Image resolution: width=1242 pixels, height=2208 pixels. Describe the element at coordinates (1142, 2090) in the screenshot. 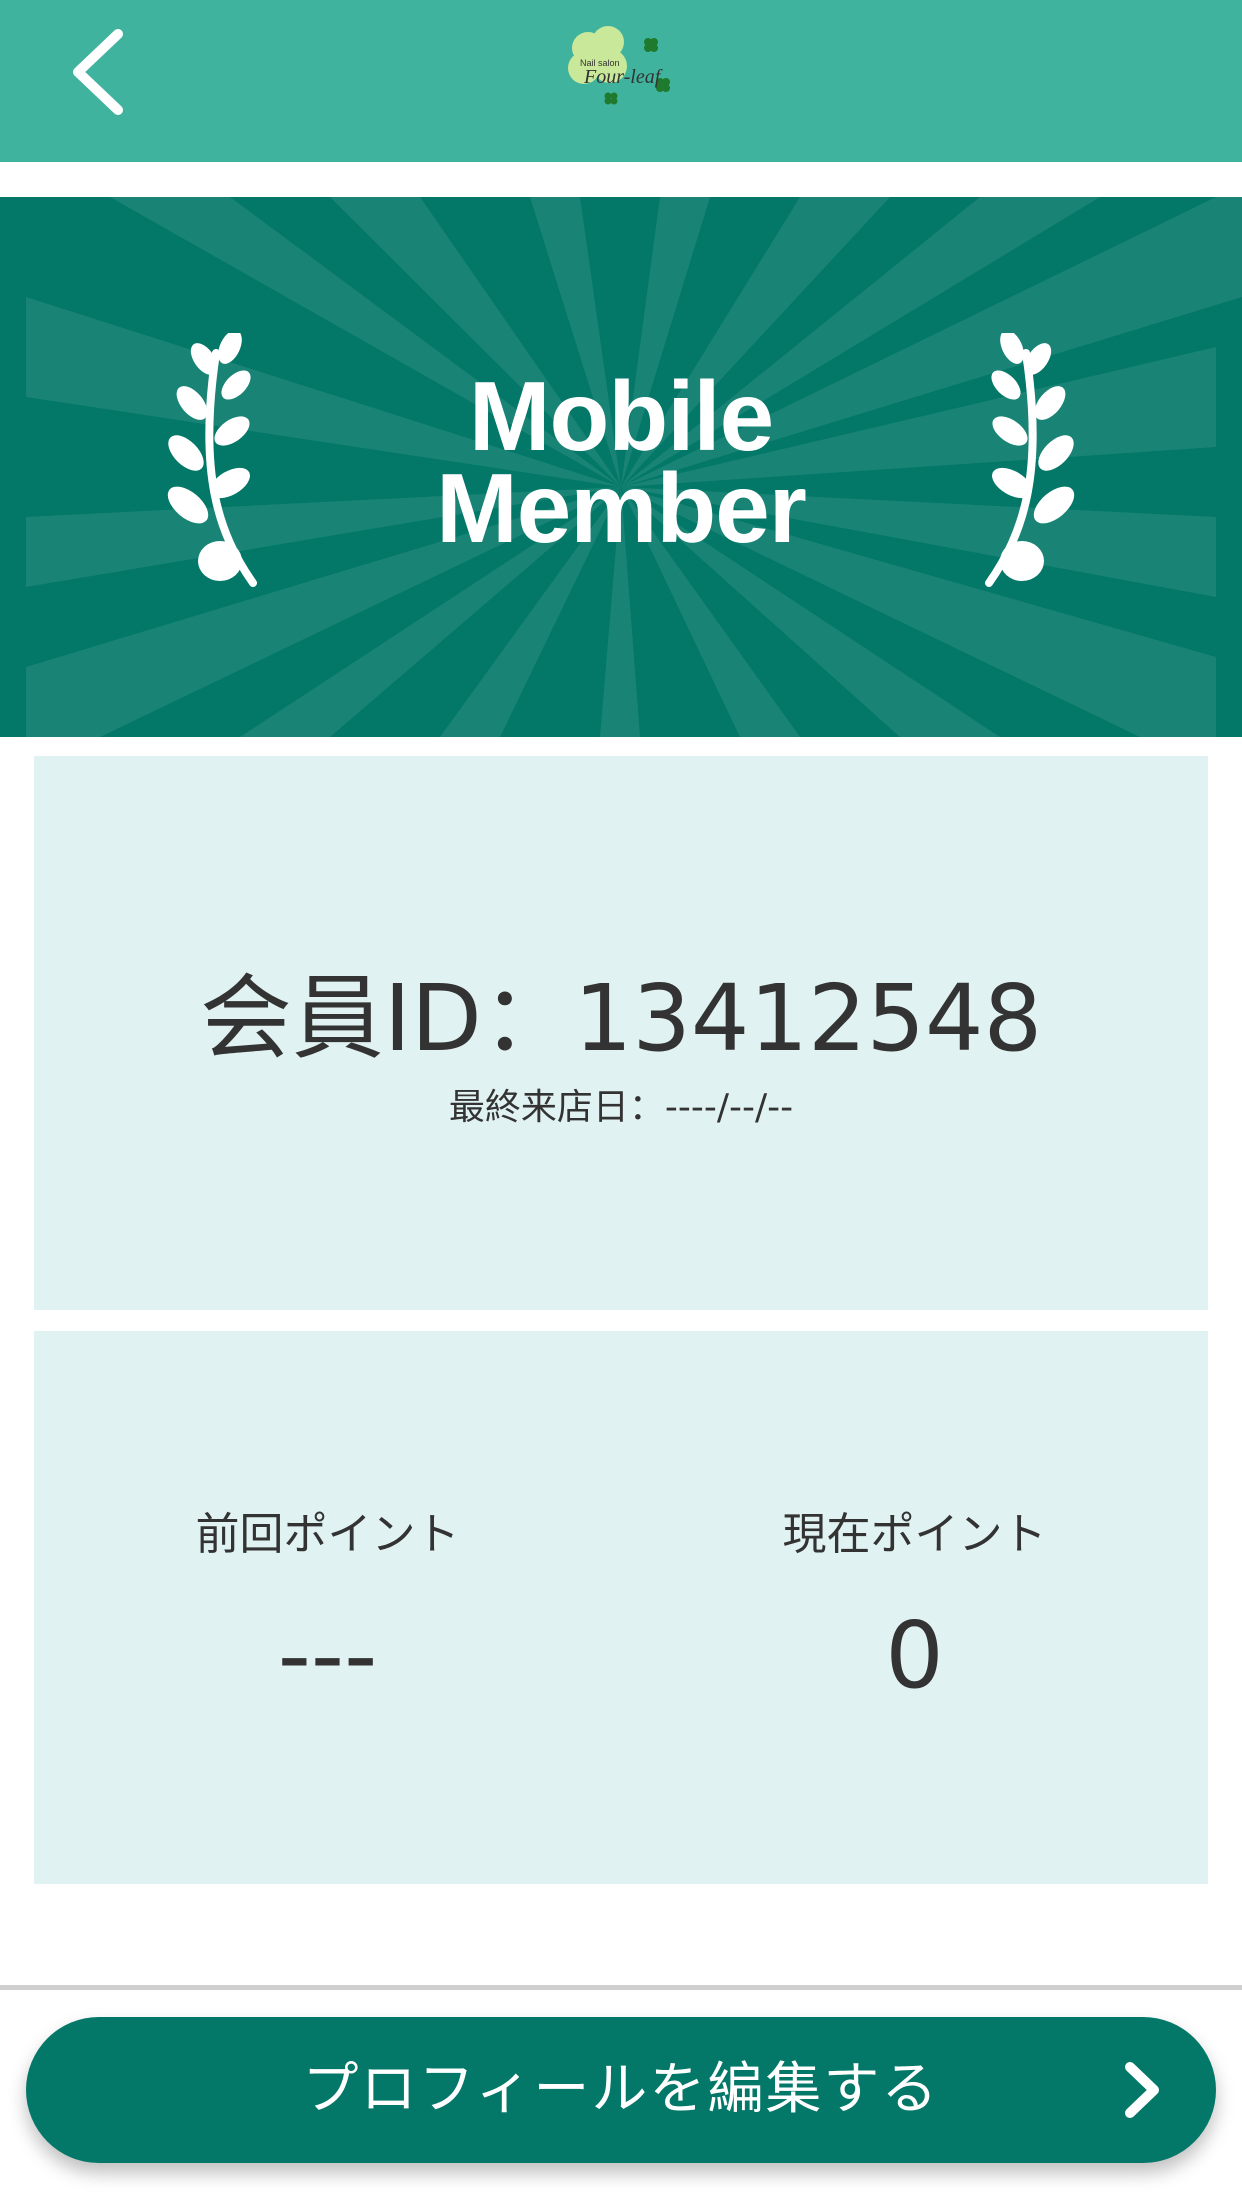

I see `chevron-right-icon` at that location.